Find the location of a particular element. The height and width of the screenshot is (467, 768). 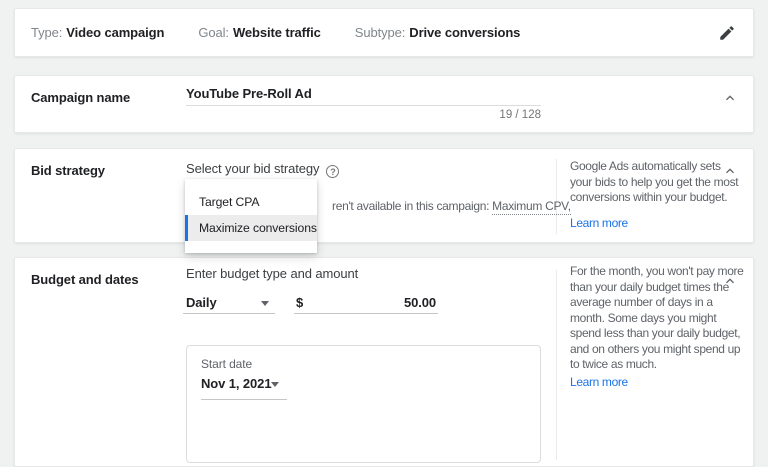

budget-type-underline is located at coordinates (229, 313).